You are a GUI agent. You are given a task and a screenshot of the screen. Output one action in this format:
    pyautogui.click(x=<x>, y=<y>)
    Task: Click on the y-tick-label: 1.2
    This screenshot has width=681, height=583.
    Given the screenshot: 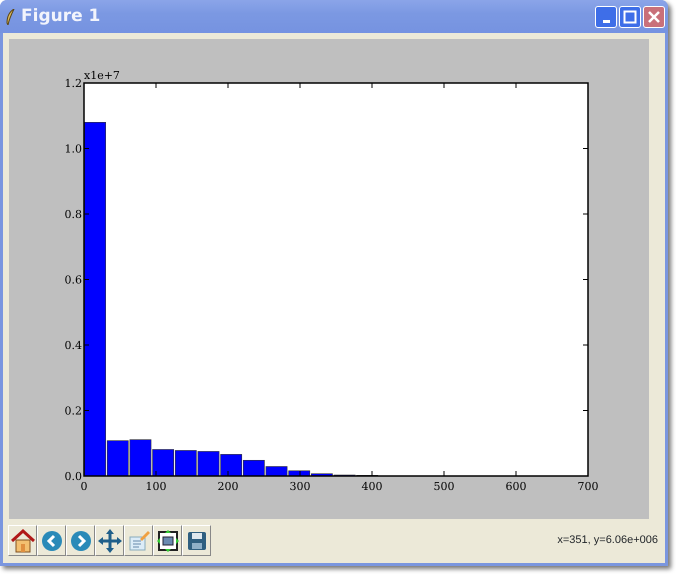 What is the action you would take?
    pyautogui.click(x=73, y=83)
    